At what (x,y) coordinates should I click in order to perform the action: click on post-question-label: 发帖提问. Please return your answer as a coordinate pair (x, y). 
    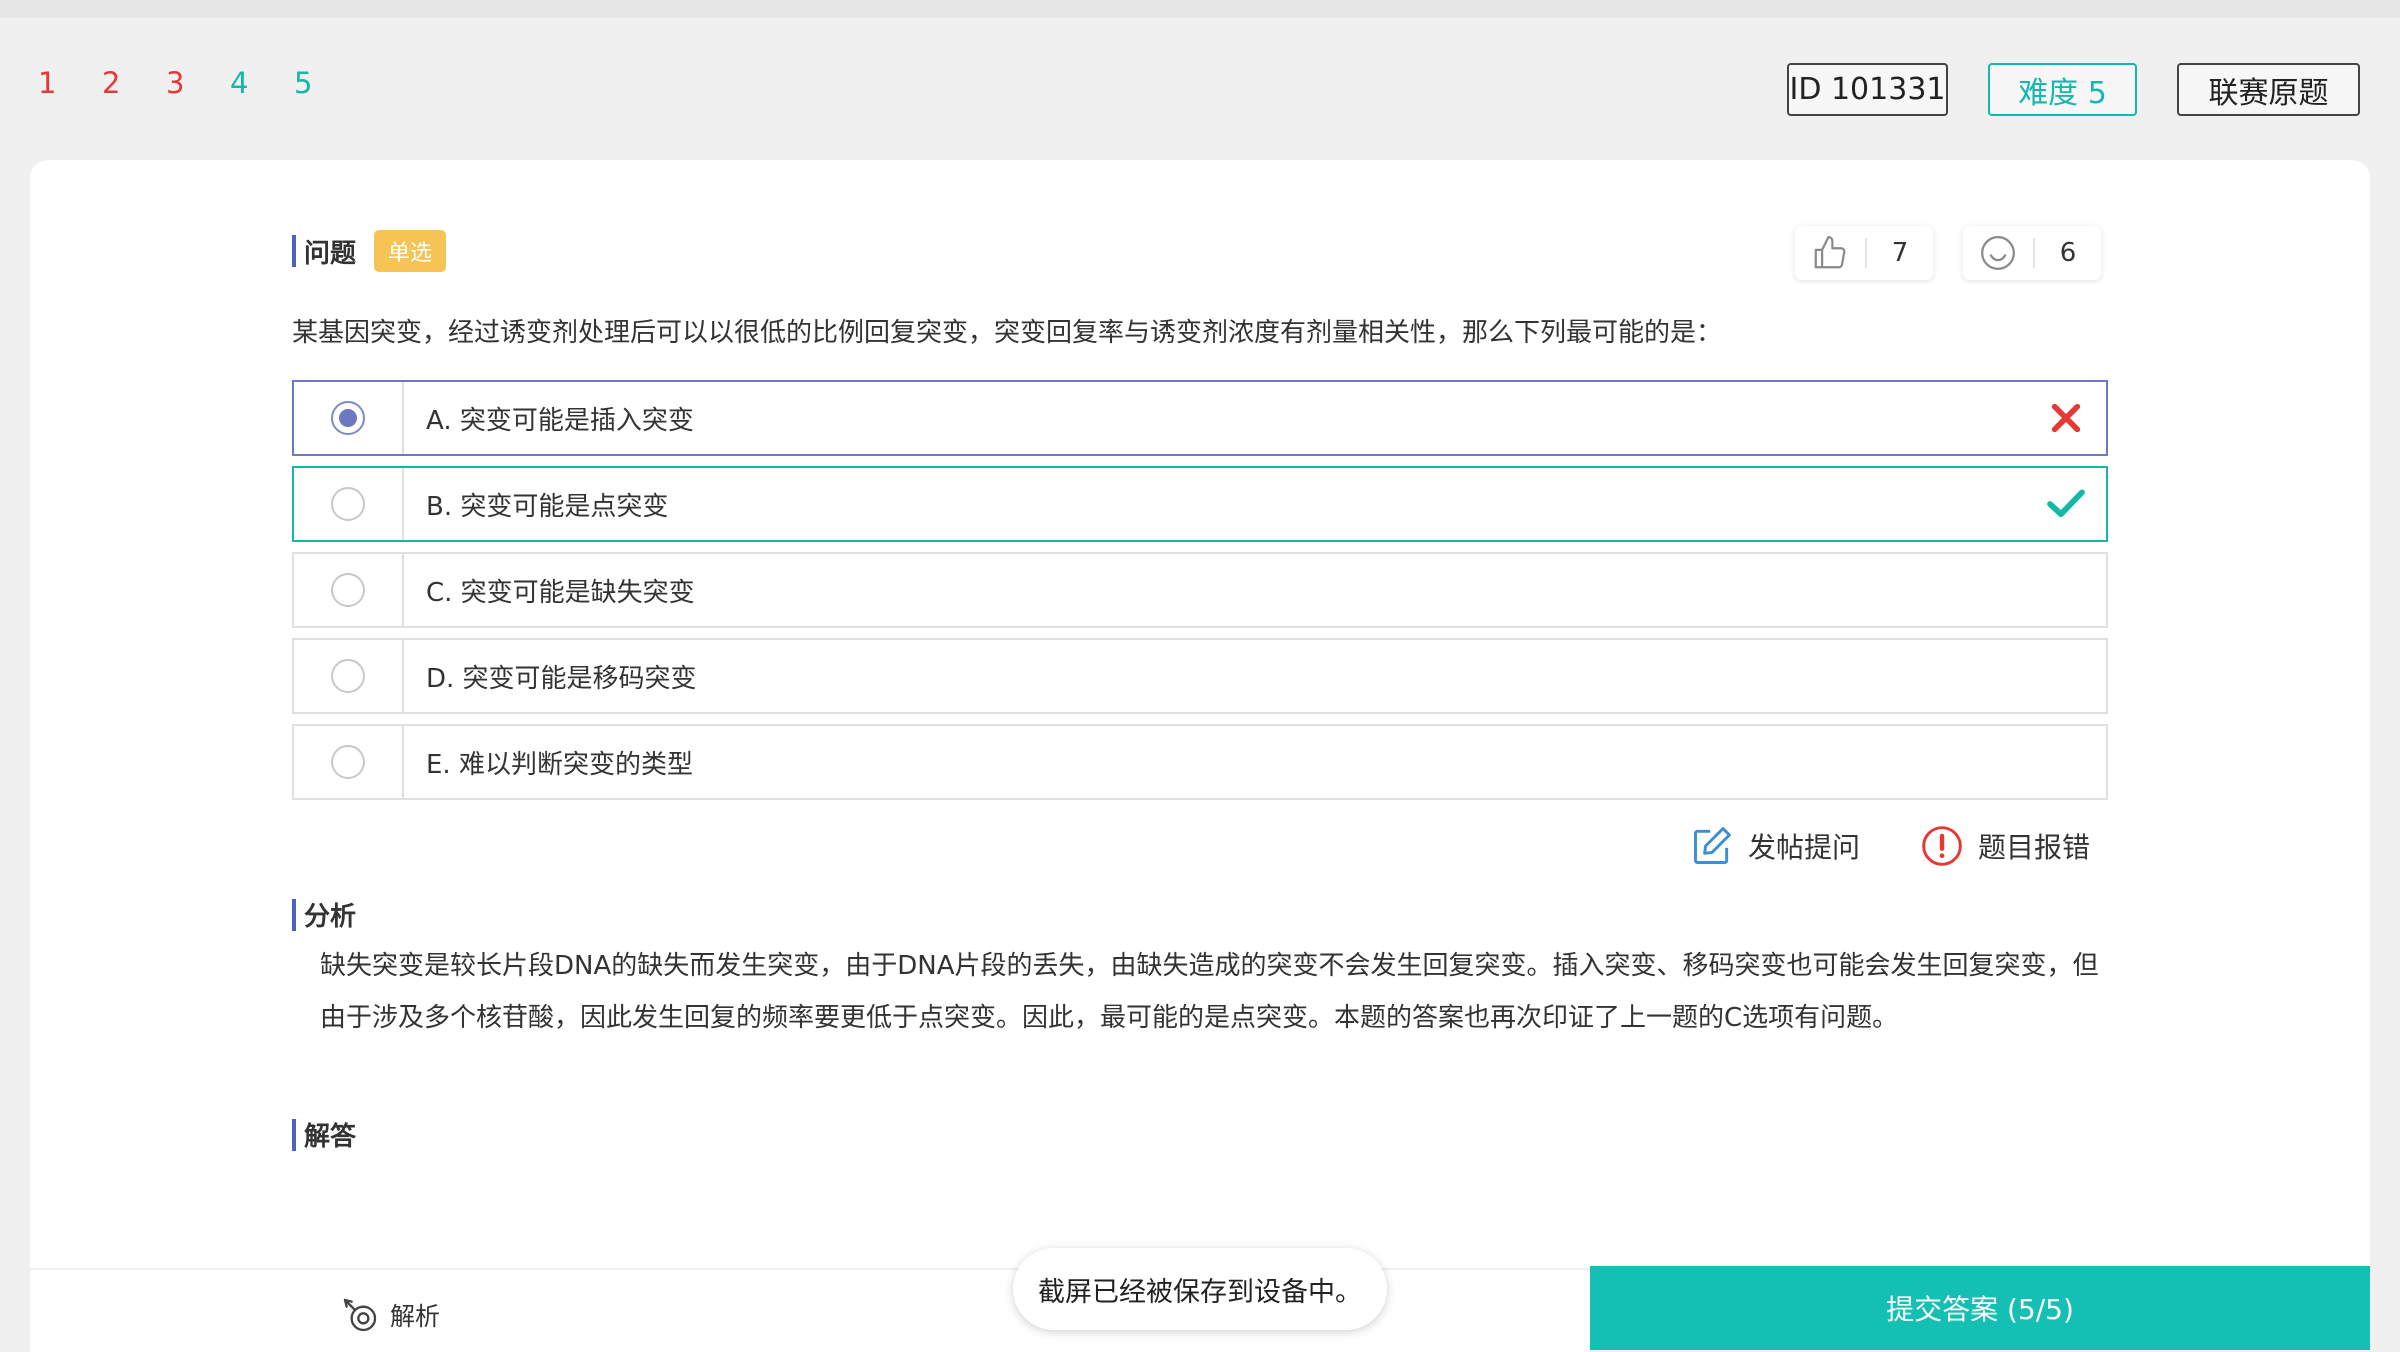
    Looking at the image, I should click on (1804, 847).